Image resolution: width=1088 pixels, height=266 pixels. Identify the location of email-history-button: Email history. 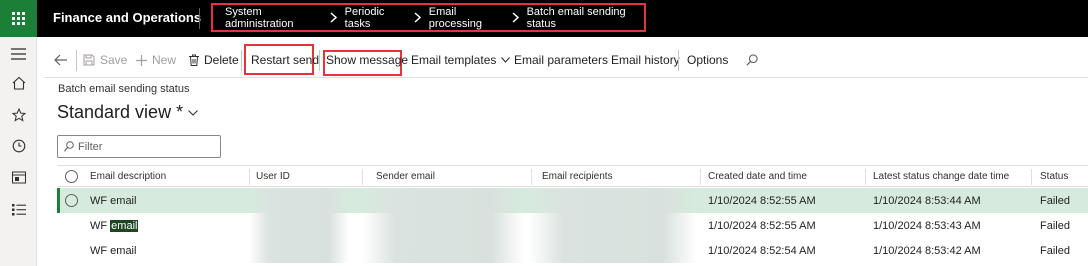
(645, 60).